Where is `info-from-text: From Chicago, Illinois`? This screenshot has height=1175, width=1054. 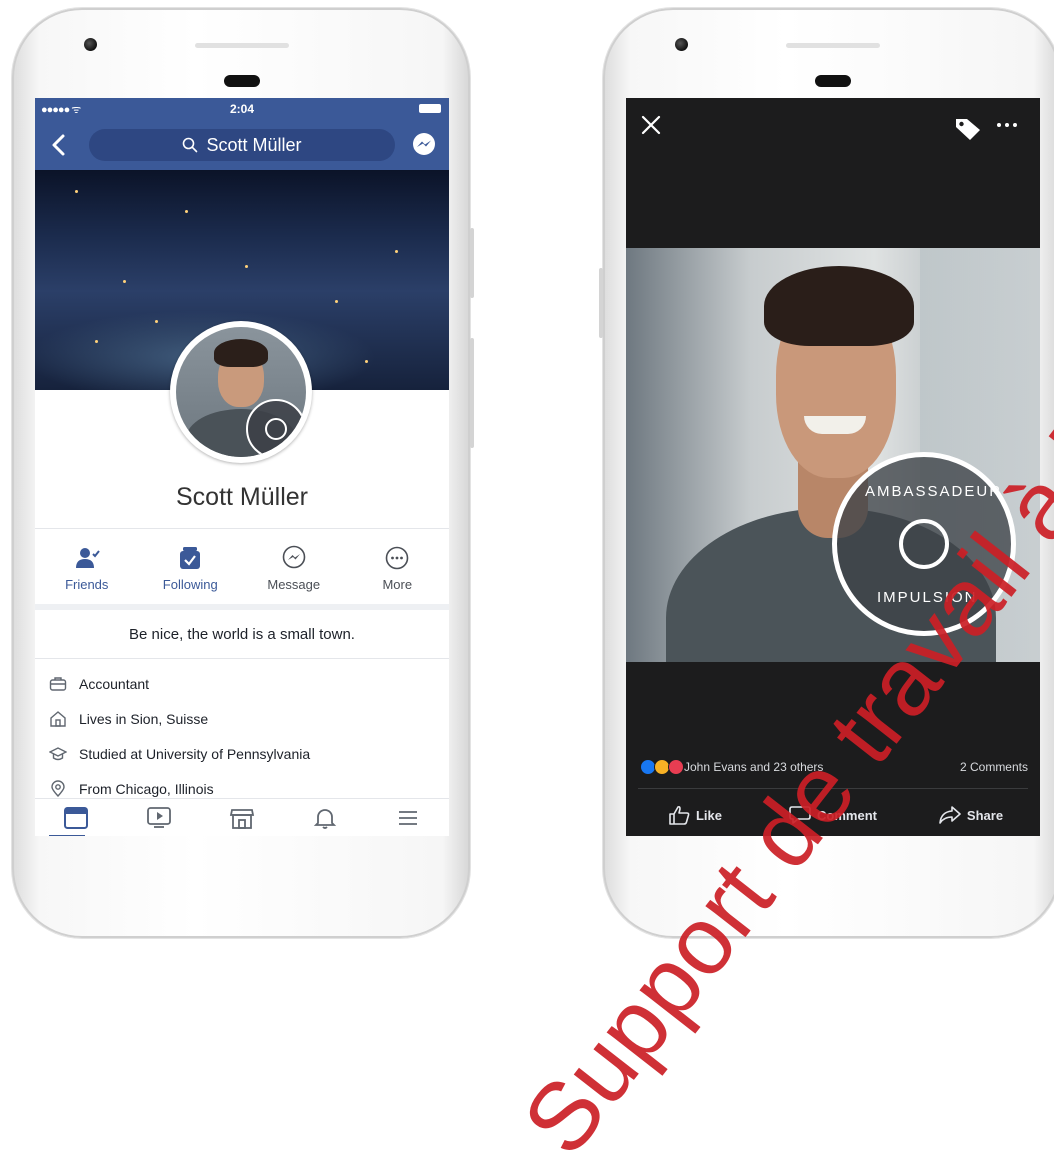 info-from-text: From Chicago, Illinois is located at coordinates (146, 788).